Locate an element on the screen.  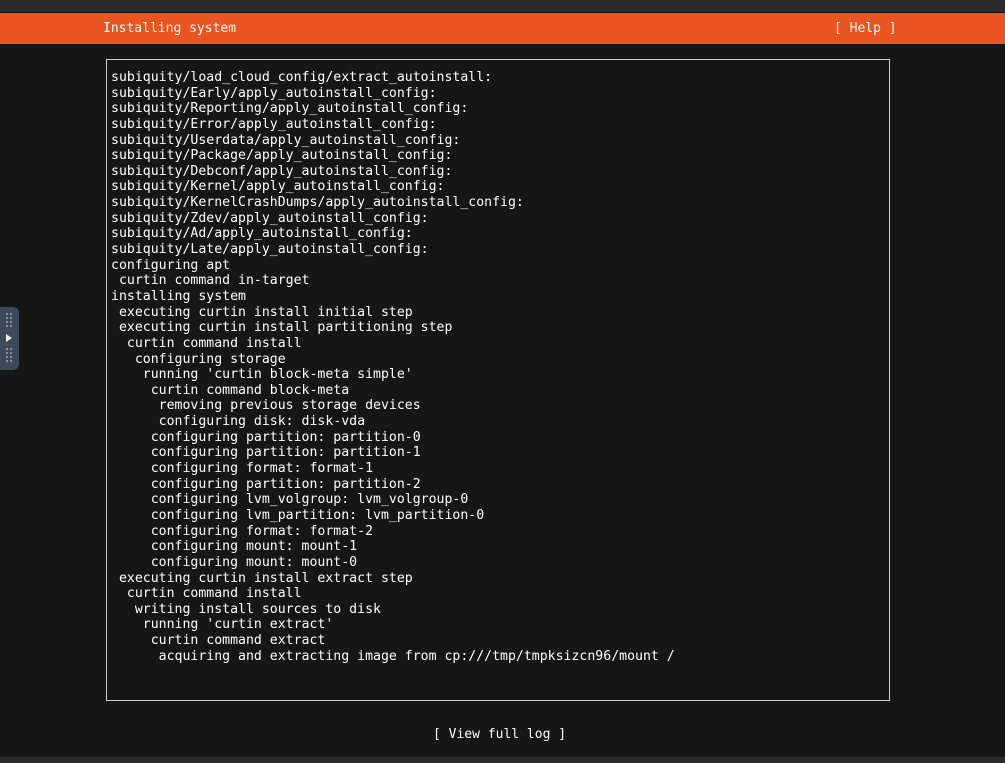
log-line: subiquity/Zdev/apply_autoinstall_config: is located at coordinates (270, 218).